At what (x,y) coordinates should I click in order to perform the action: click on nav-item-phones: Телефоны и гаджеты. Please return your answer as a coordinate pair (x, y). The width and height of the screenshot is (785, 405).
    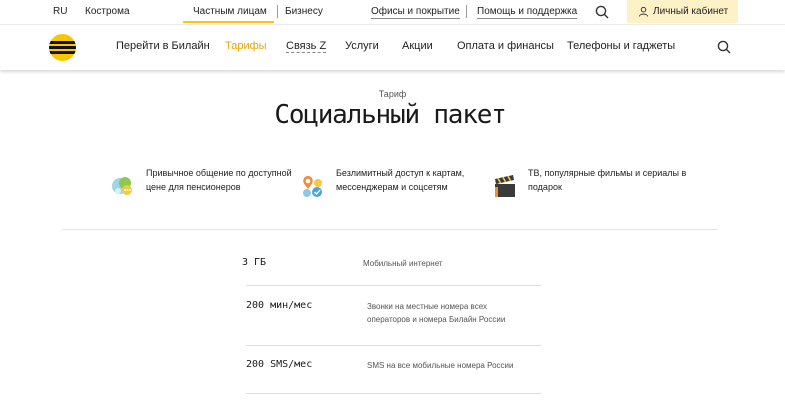
    Looking at the image, I should click on (621, 46).